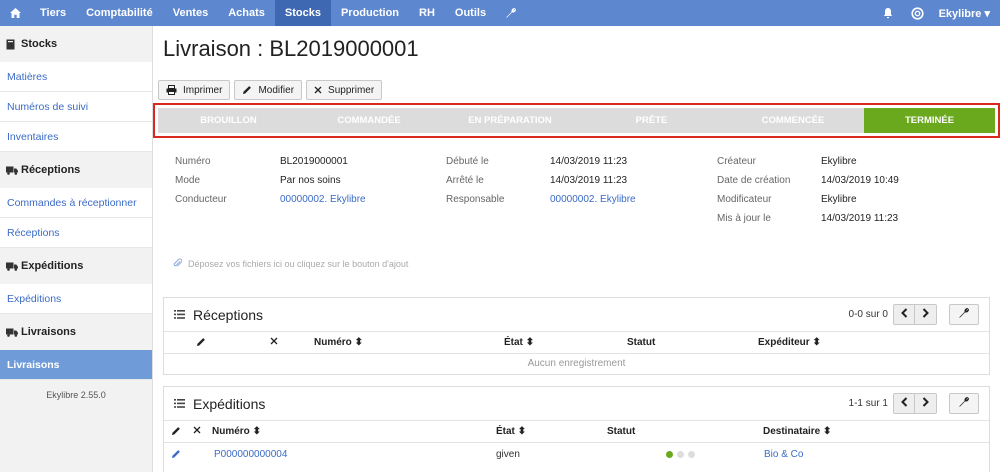  I want to click on value-conducteur-link: 00000002. Ekylibre, so click(323, 199).